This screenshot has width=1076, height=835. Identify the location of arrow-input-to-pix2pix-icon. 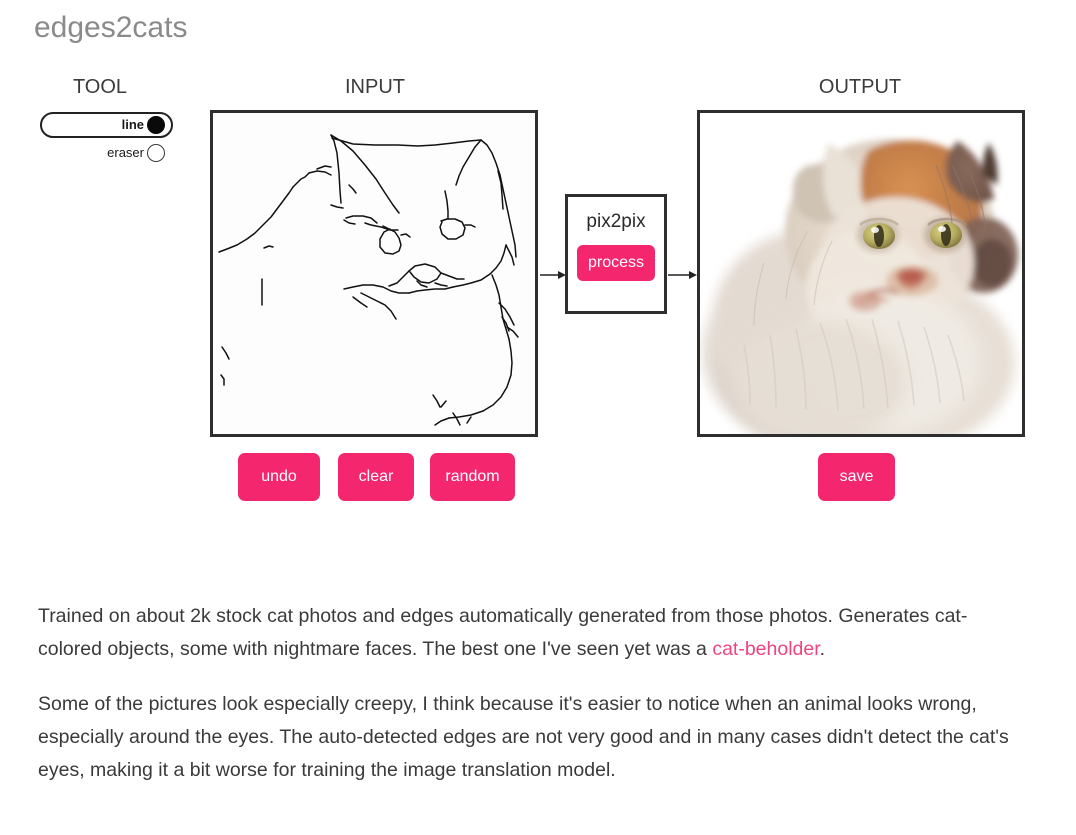
(553, 274).